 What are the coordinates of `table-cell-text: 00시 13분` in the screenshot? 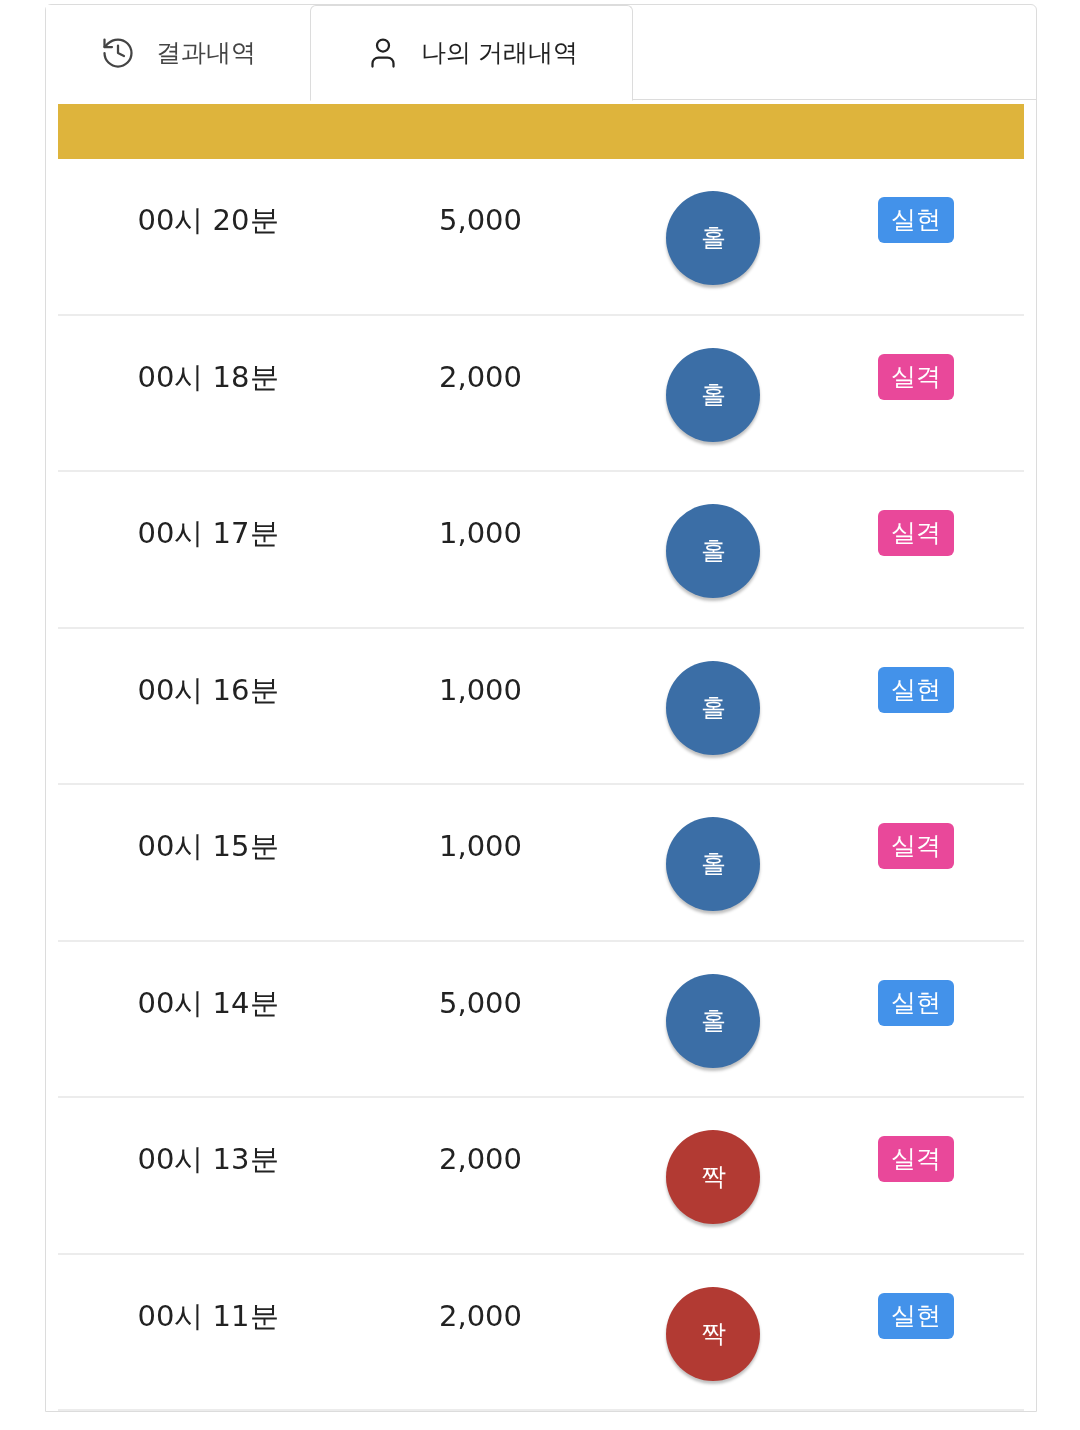 It's located at (208, 1159).